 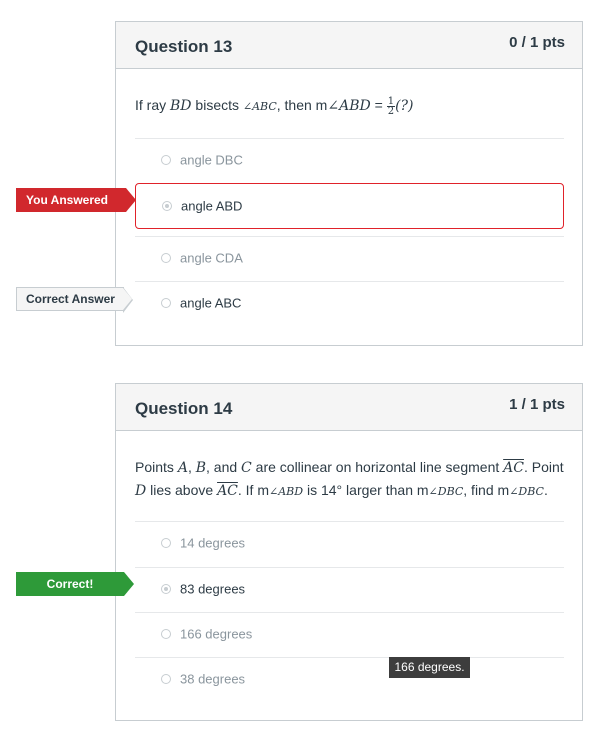 What do you see at coordinates (349, 258) in the screenshot?
I see `answer-option: angle CDA` at bounding box center [349, 258].